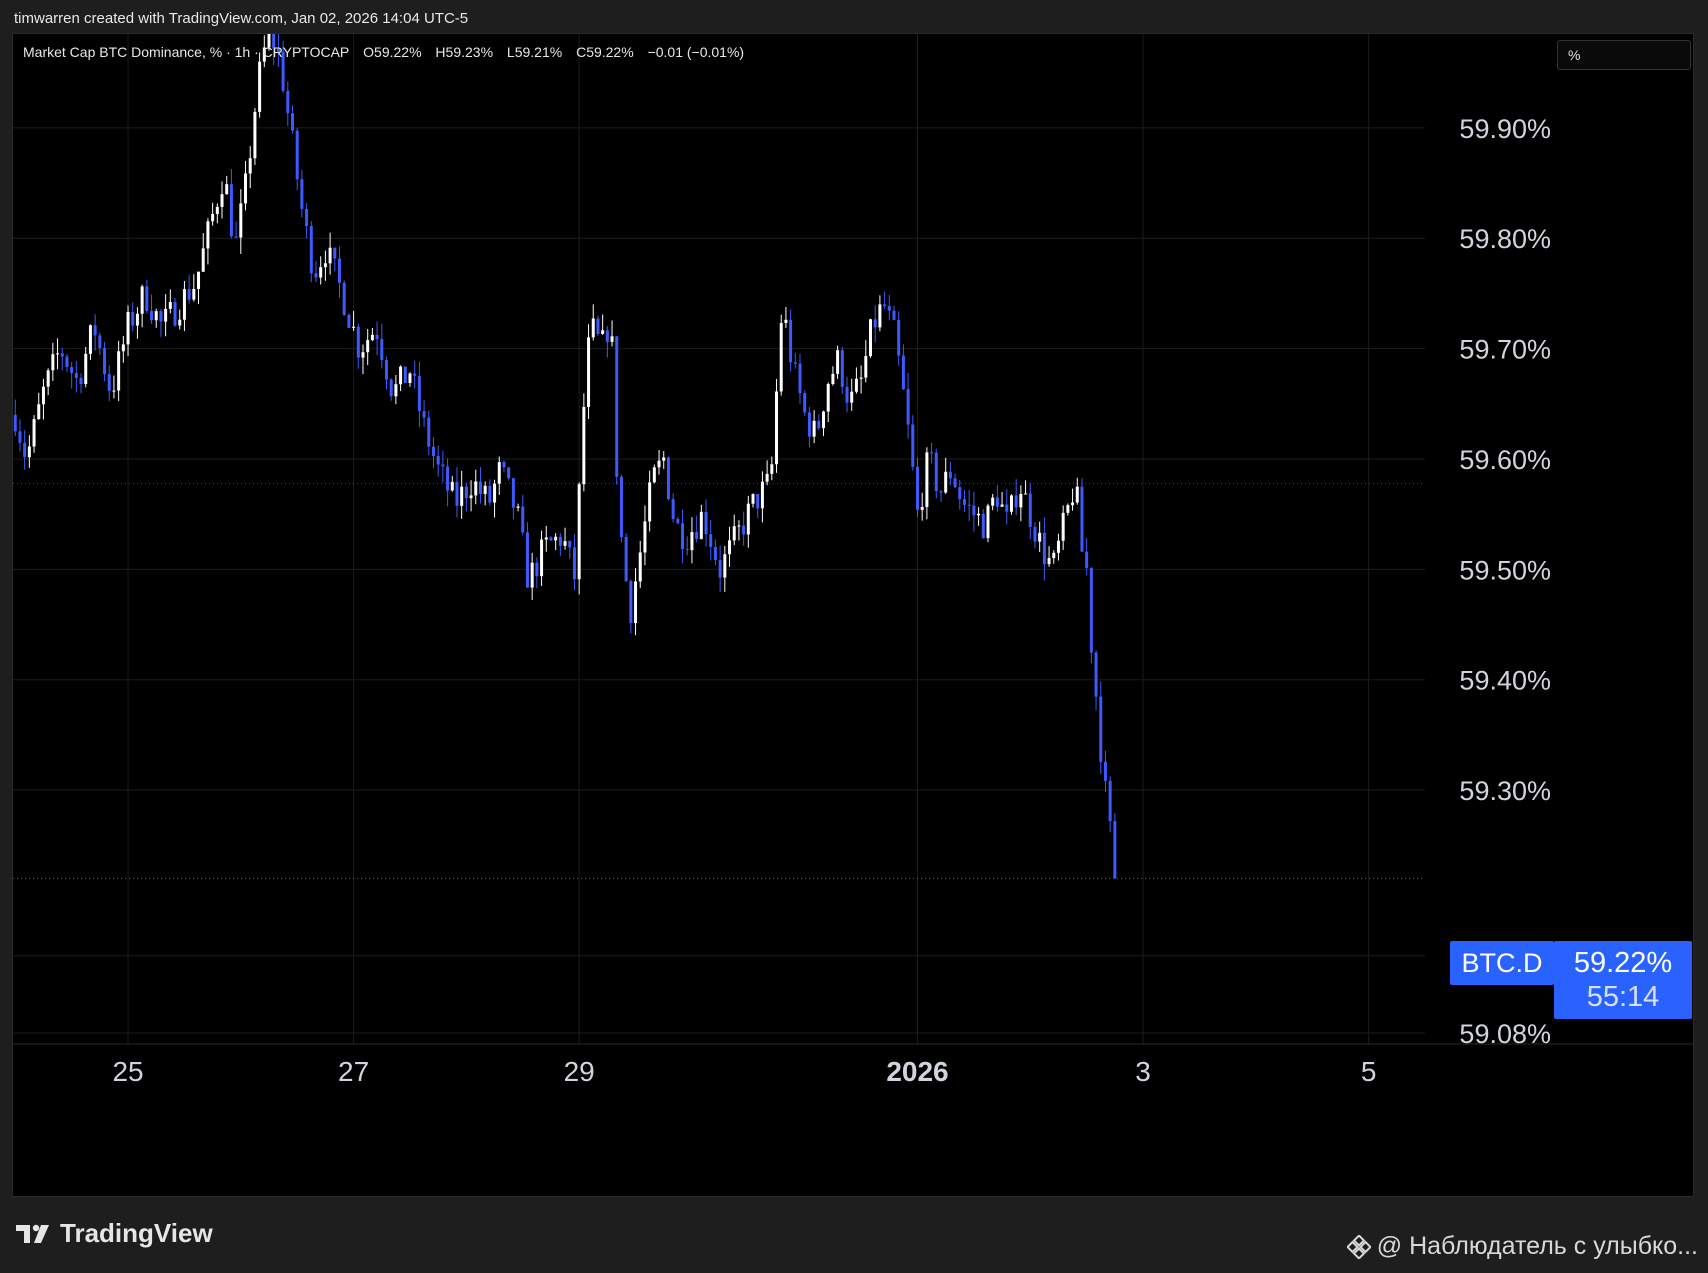 Image resolution: width=1708 pixels, height=1273 pixels. What do you see at coordinates (744, 1071) in the screenshot?
I see `time-axis: 25 27 29 2026 3 5` at bounding box center [744, 1071].